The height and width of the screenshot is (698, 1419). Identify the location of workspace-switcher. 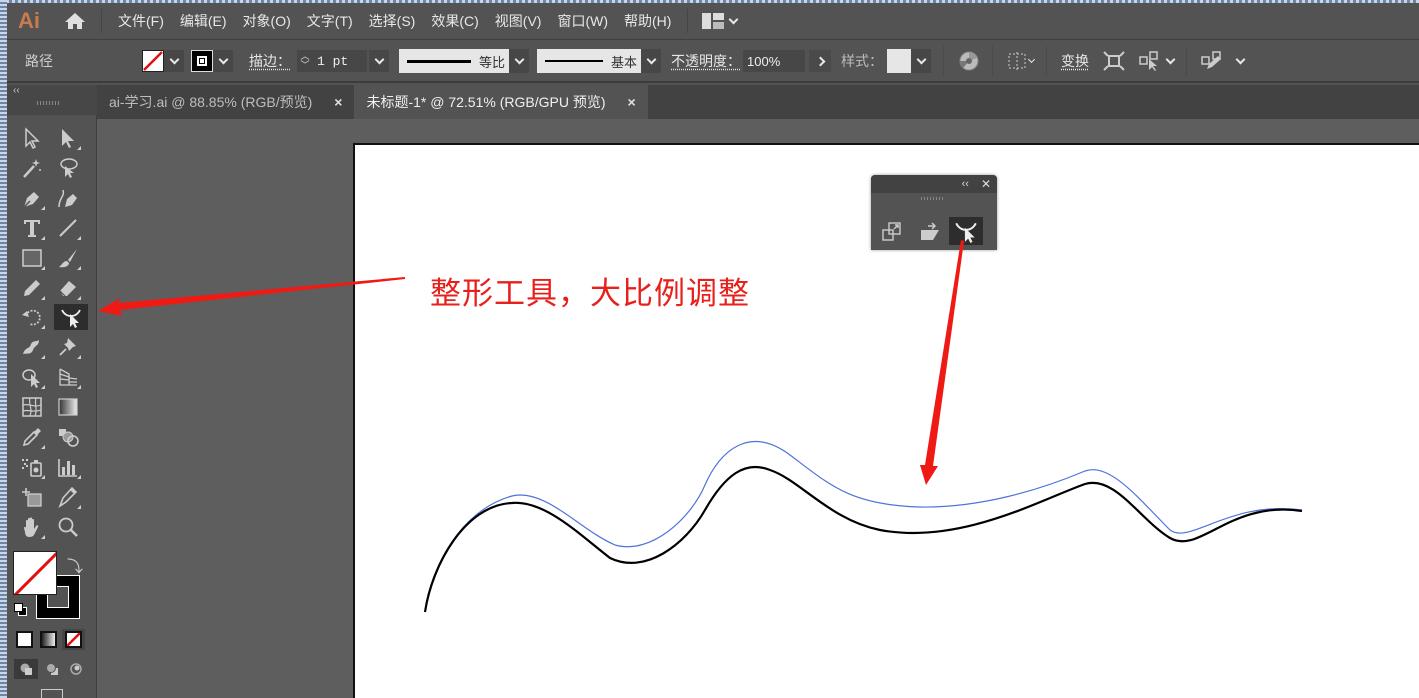
(720, 21).